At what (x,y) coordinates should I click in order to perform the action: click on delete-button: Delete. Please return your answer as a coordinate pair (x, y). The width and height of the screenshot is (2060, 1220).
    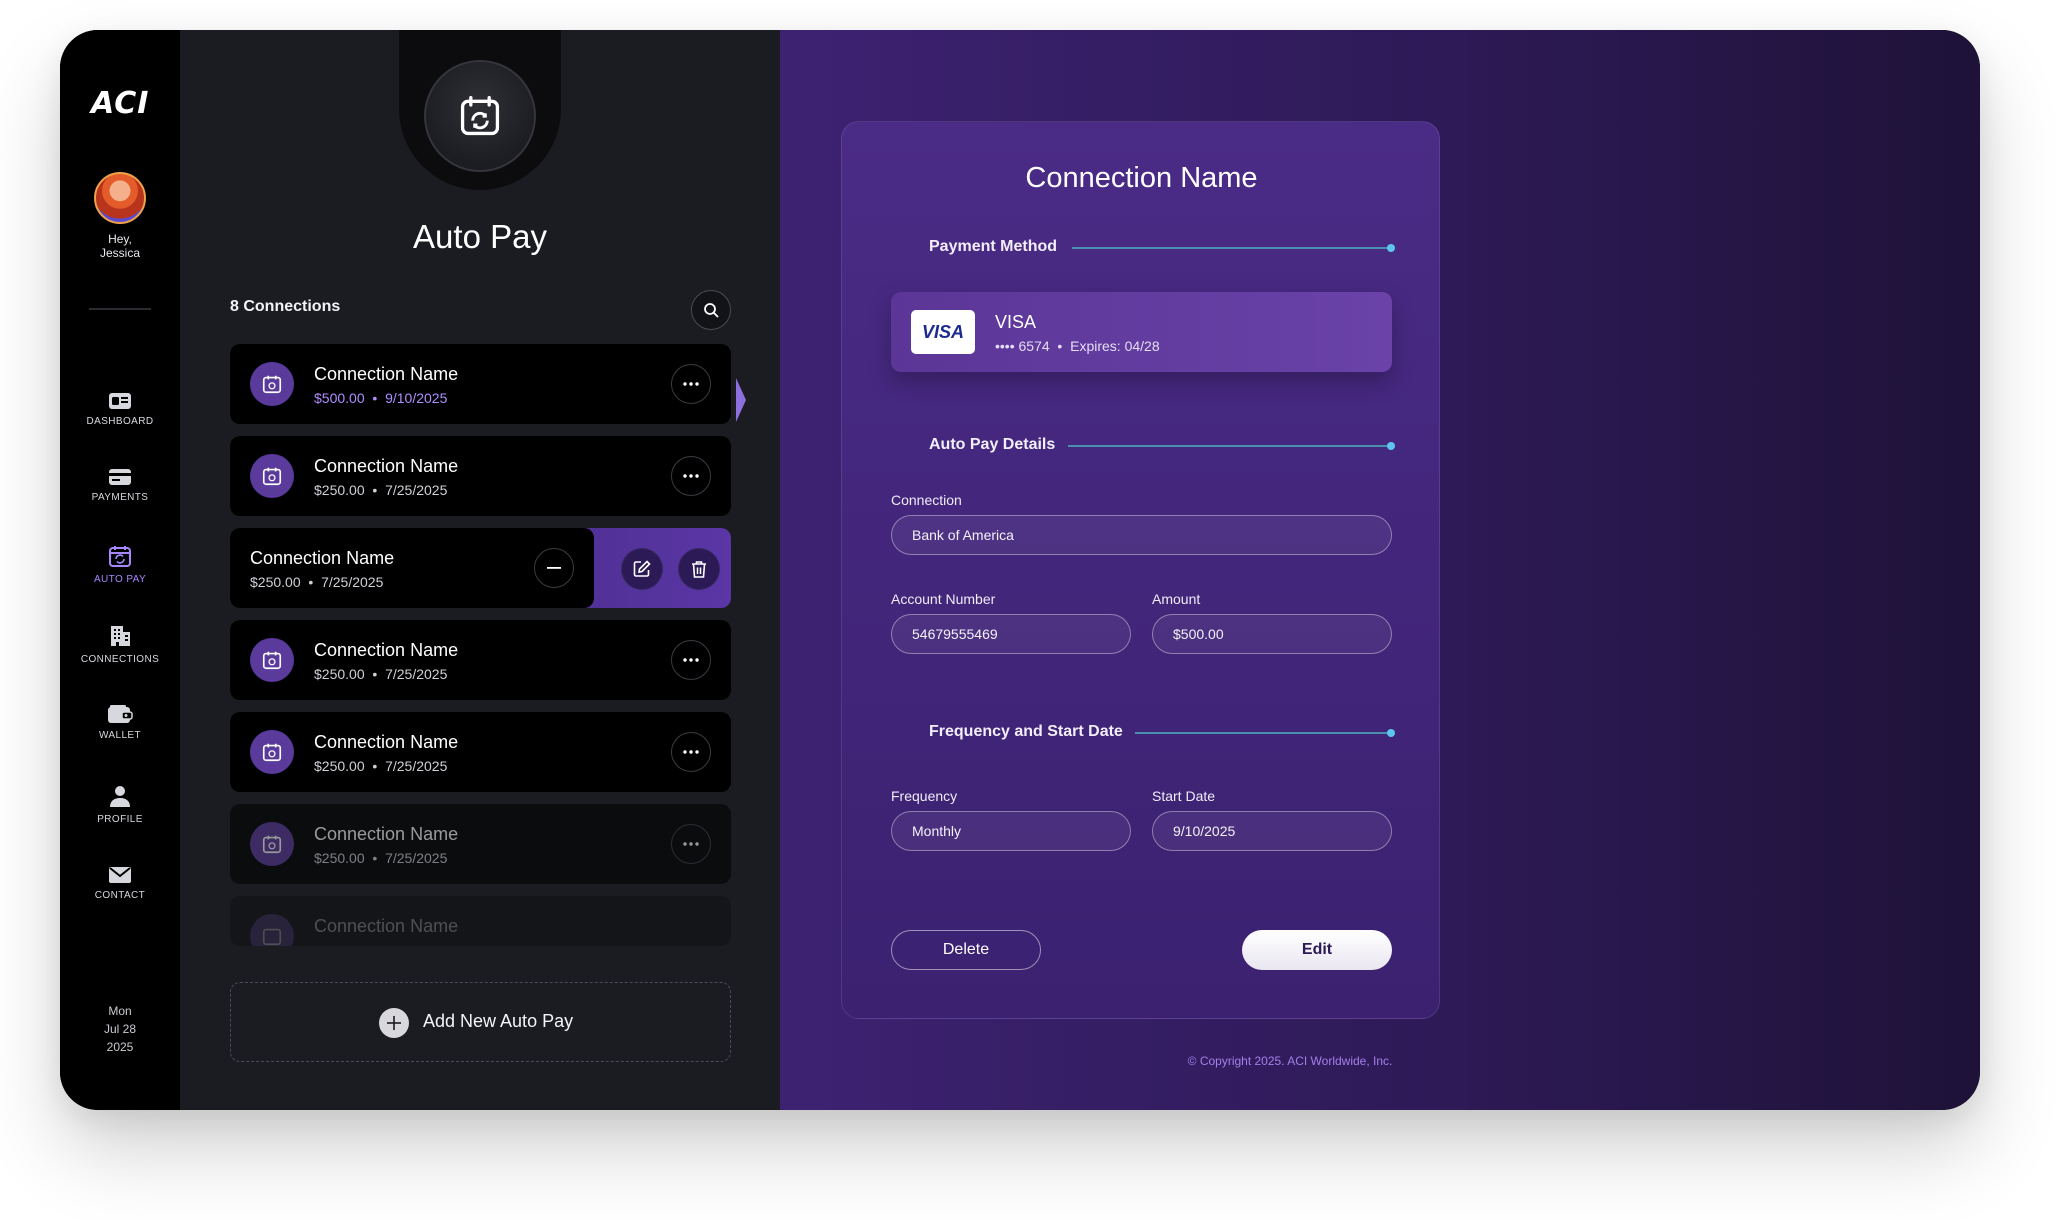
    Looking at the image, I should click on (966, 950).